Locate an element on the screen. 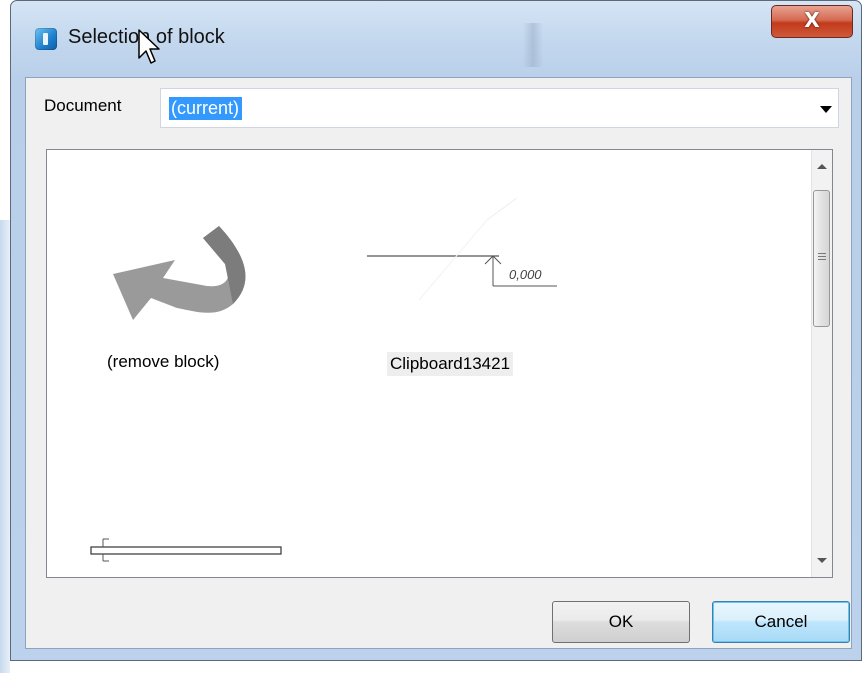 Image resolution: width=864 pixels, height=673 pixels. titlebar: Selection of block X is located at coordinates (436, 39).